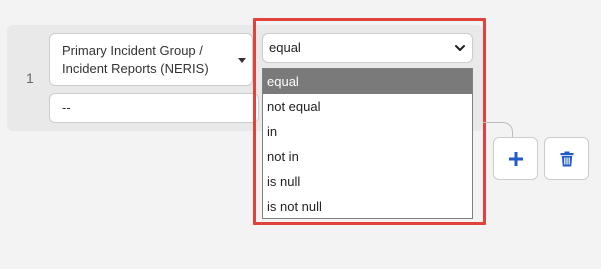  I want to click on add-filter-button, so click(515, 158).